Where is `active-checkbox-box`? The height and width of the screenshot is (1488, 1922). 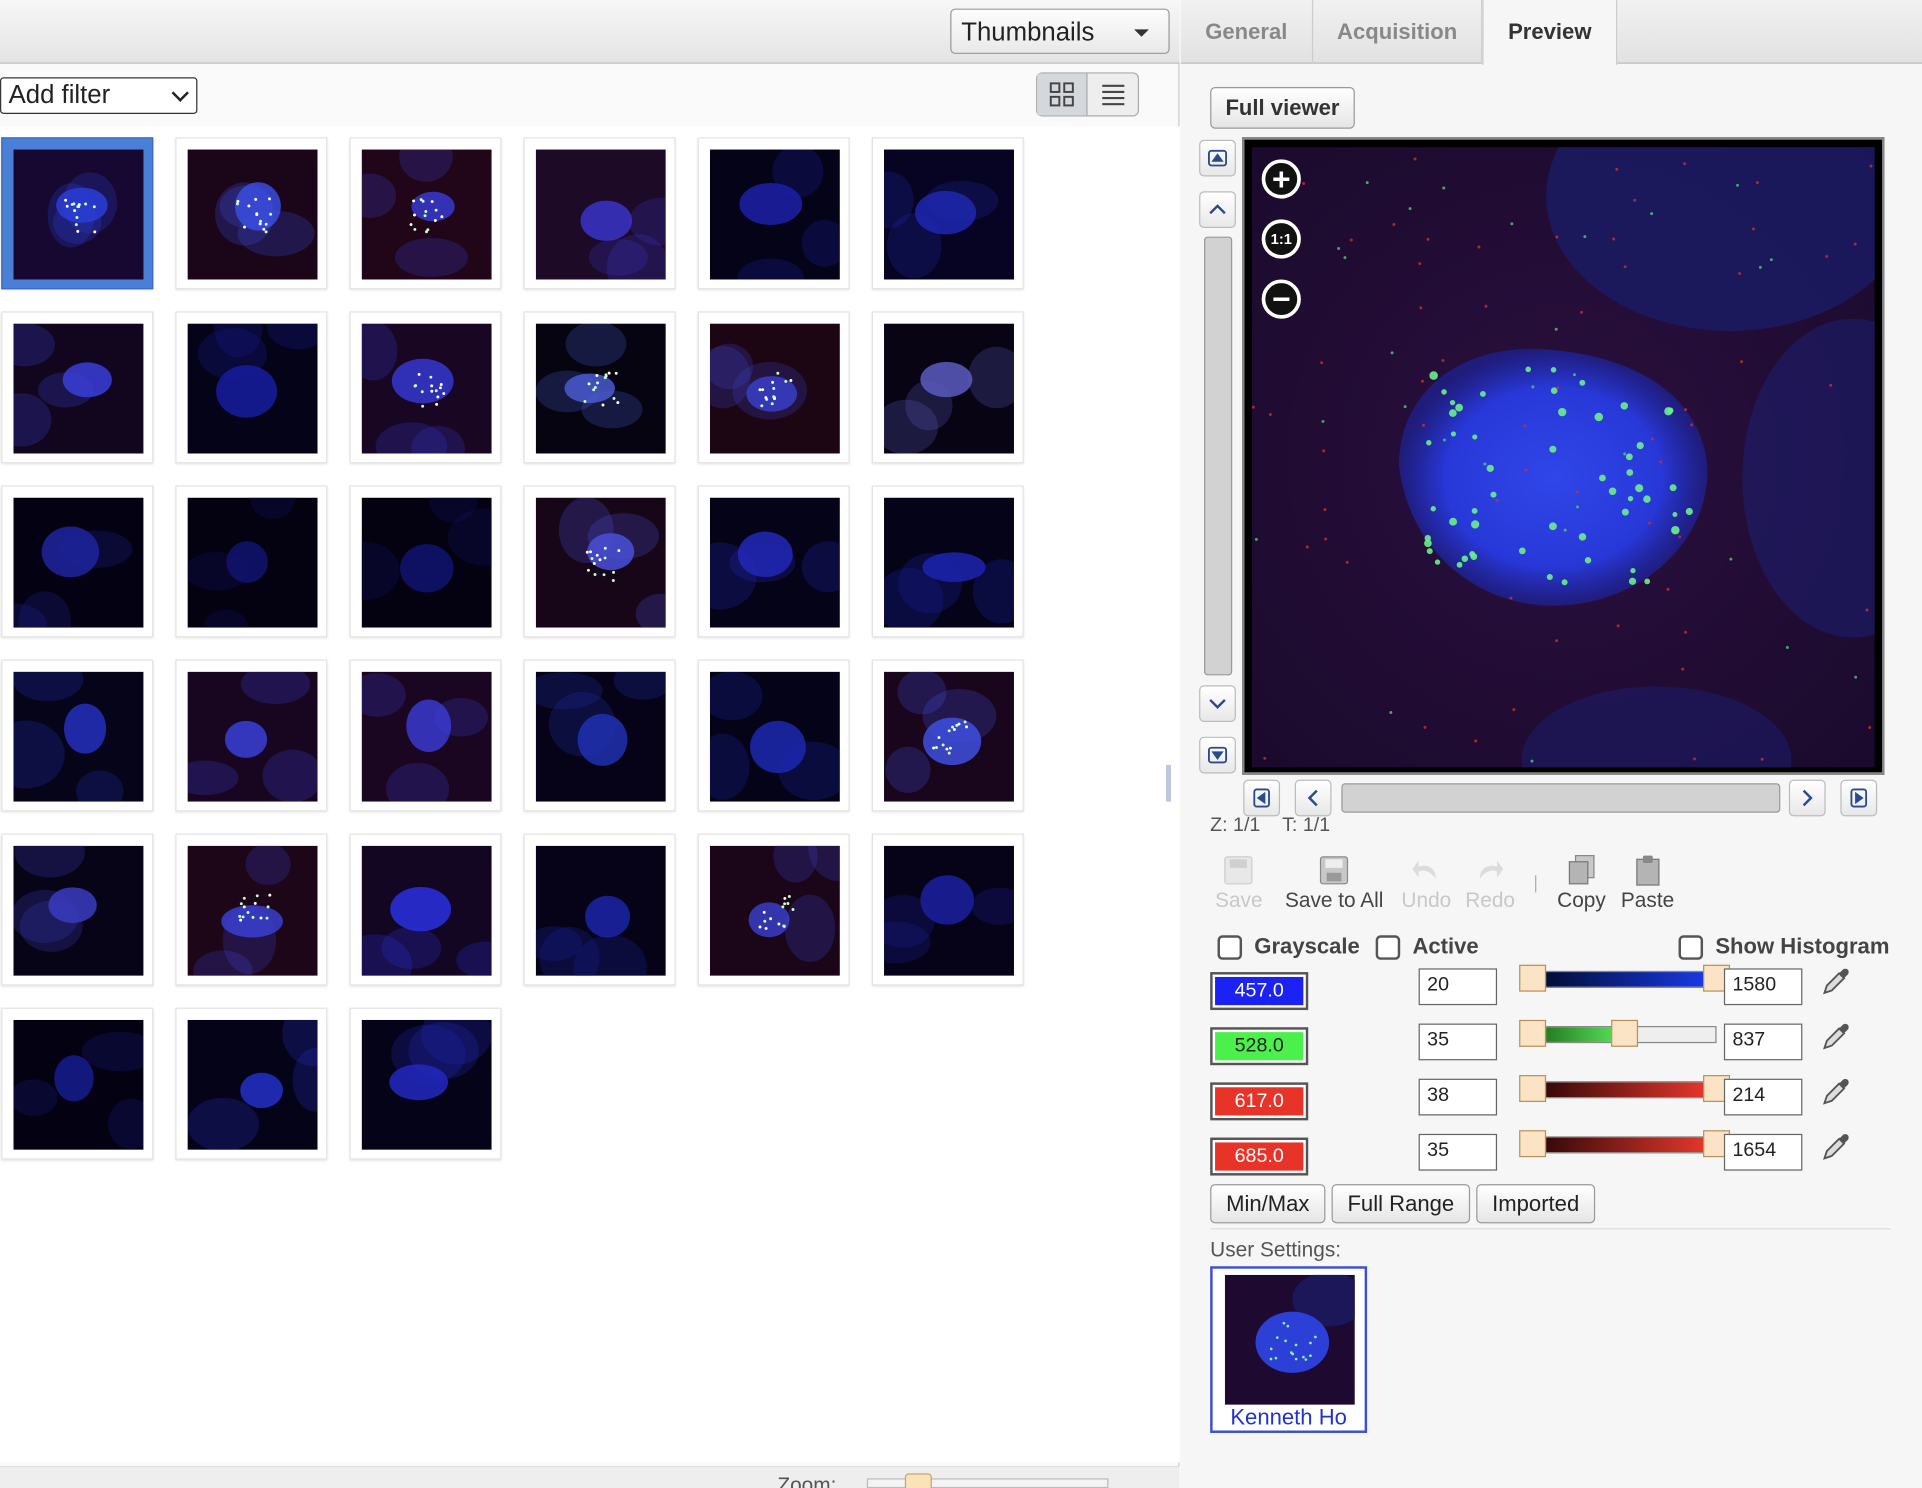
active-checkbox-box is located at coordinates (1388, 947).